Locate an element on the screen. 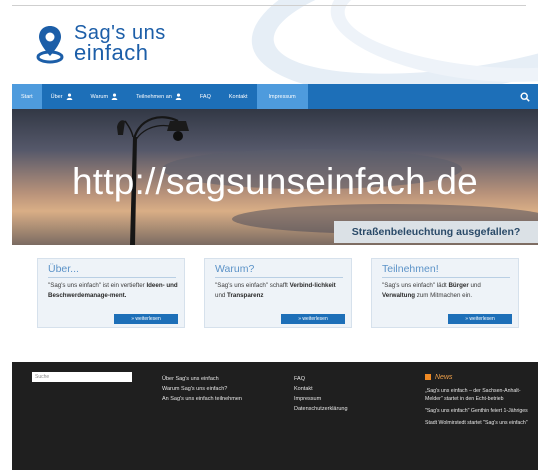 Image resolution: width=538 pixels, height=470 pixels. nav-item-label: Impressum is located at coordinates (282, 96).